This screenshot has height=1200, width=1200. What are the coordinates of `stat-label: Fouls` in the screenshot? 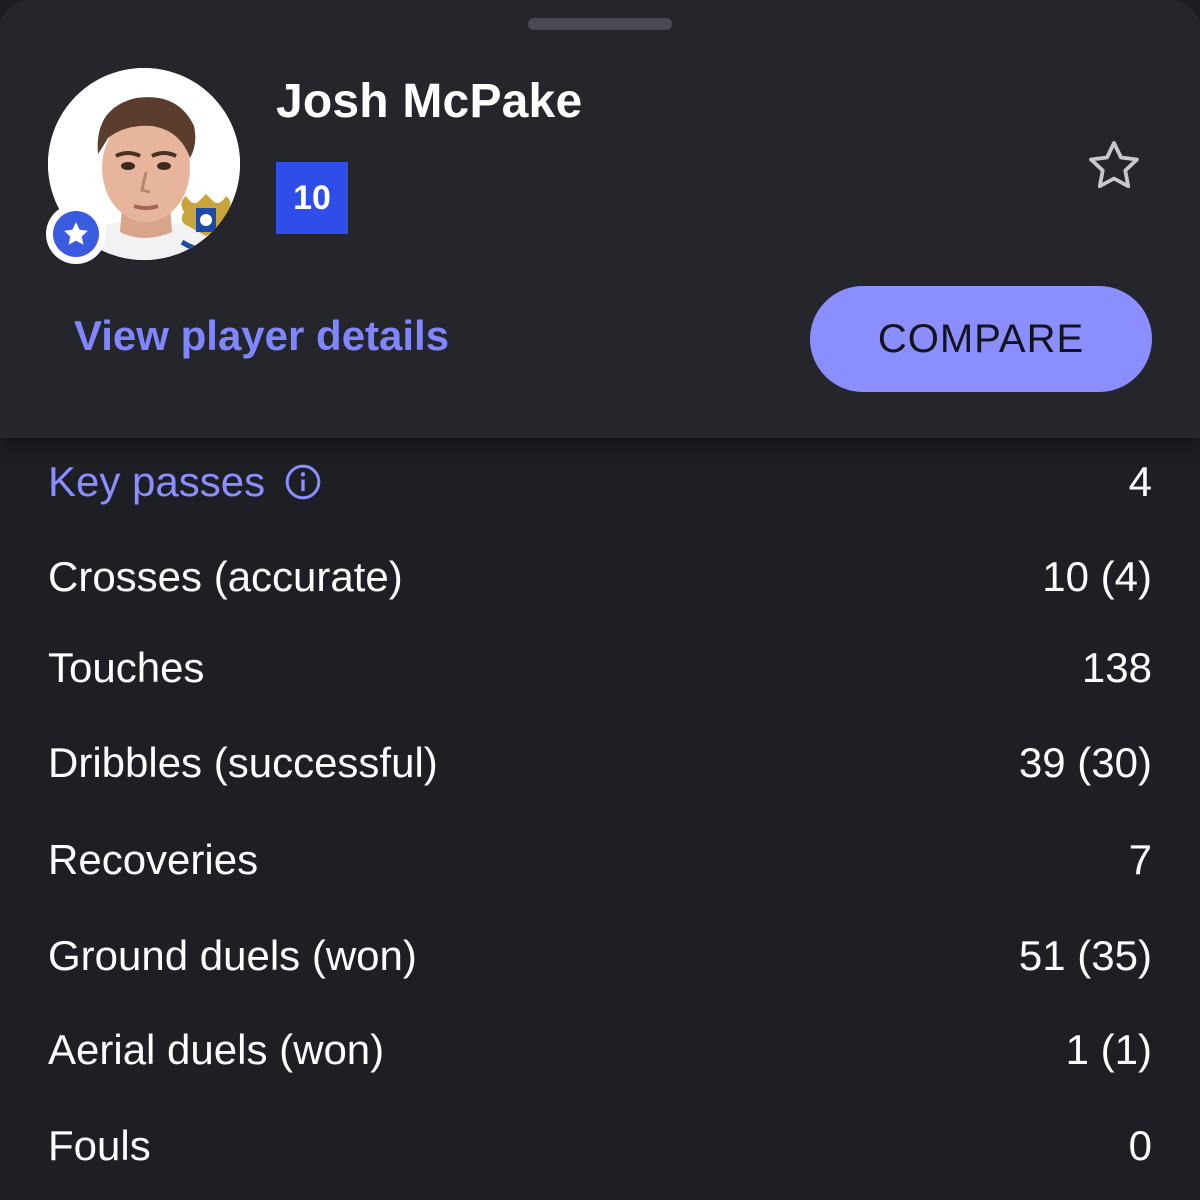 It's located at (99, 1145).